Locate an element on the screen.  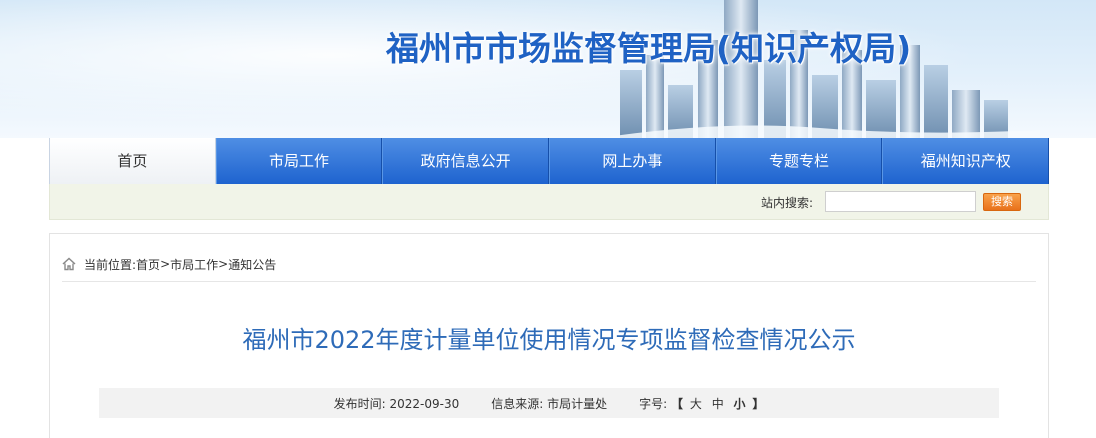
breadcrumb-link-home: 首页 is located at coordinates (148, 264).